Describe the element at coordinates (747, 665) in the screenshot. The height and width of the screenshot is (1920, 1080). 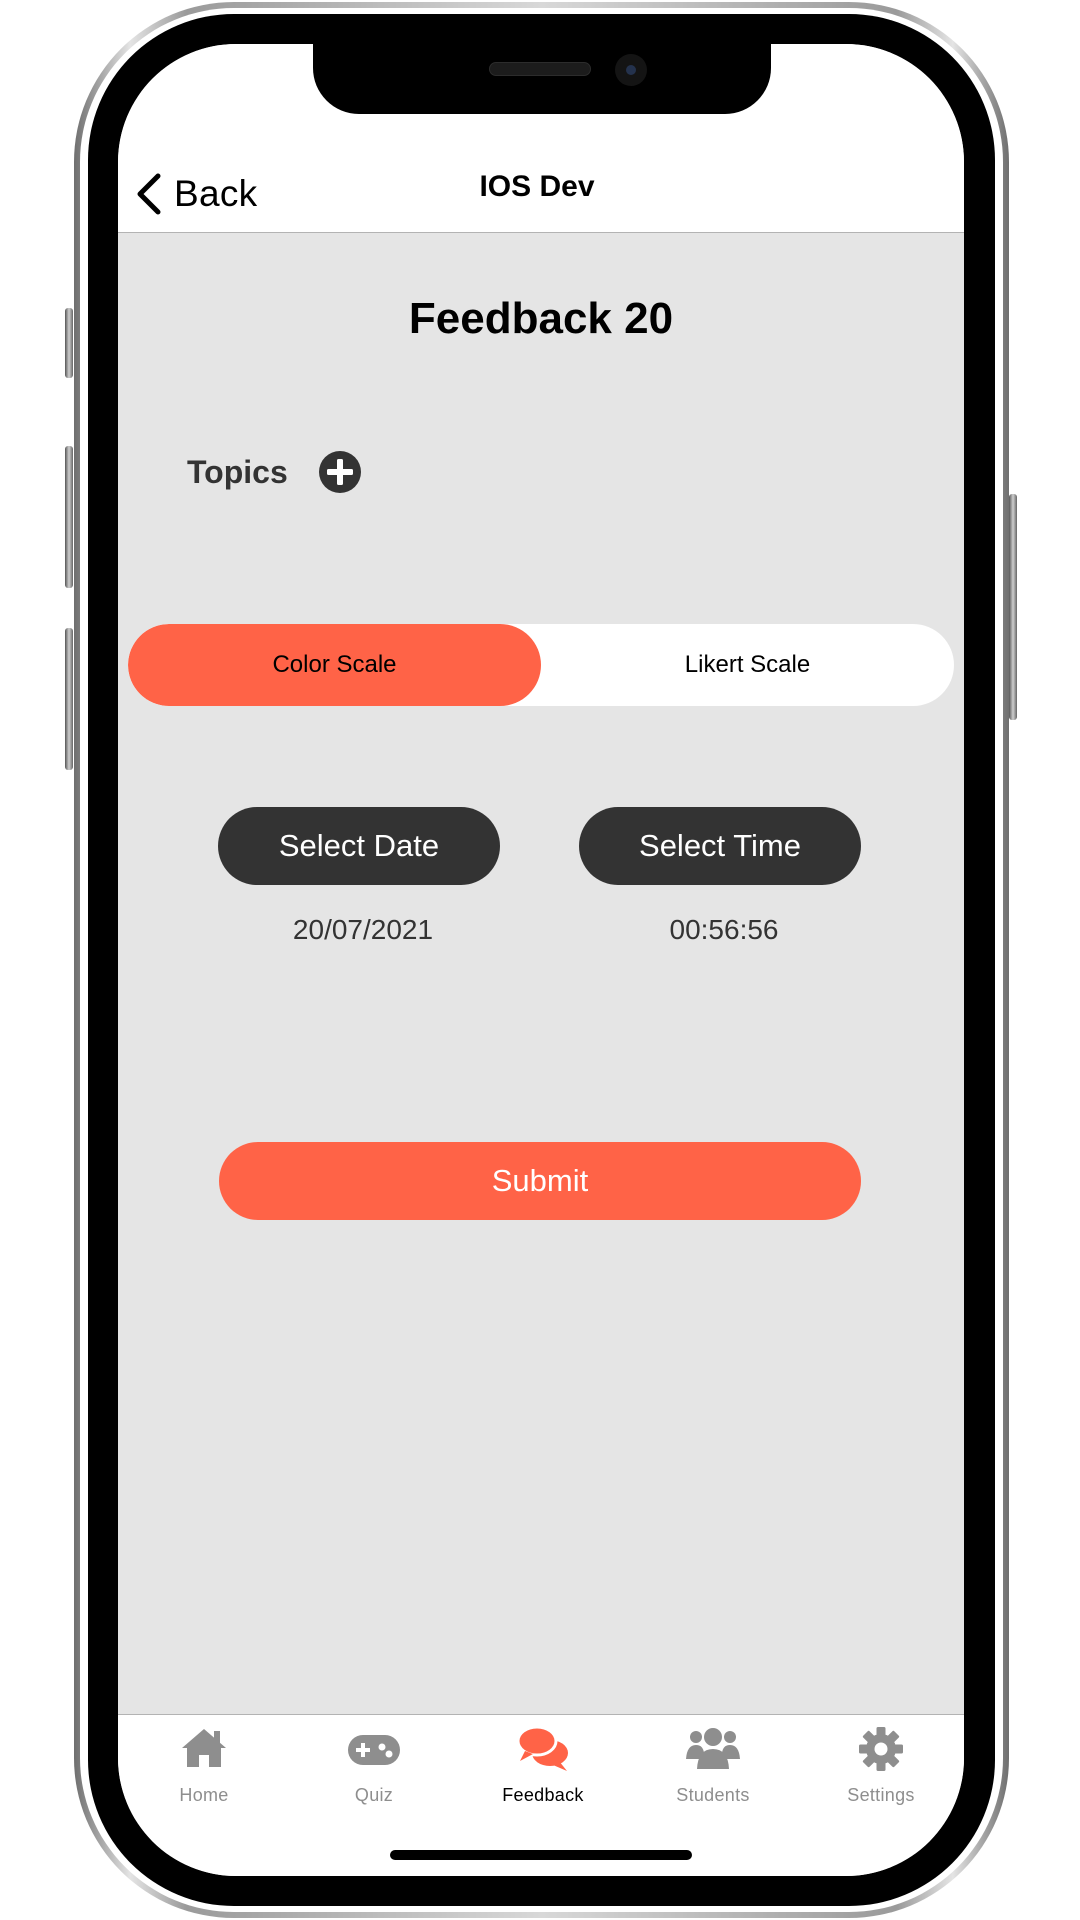
I see `segment-likert-scale: Likert Scale` at that location.